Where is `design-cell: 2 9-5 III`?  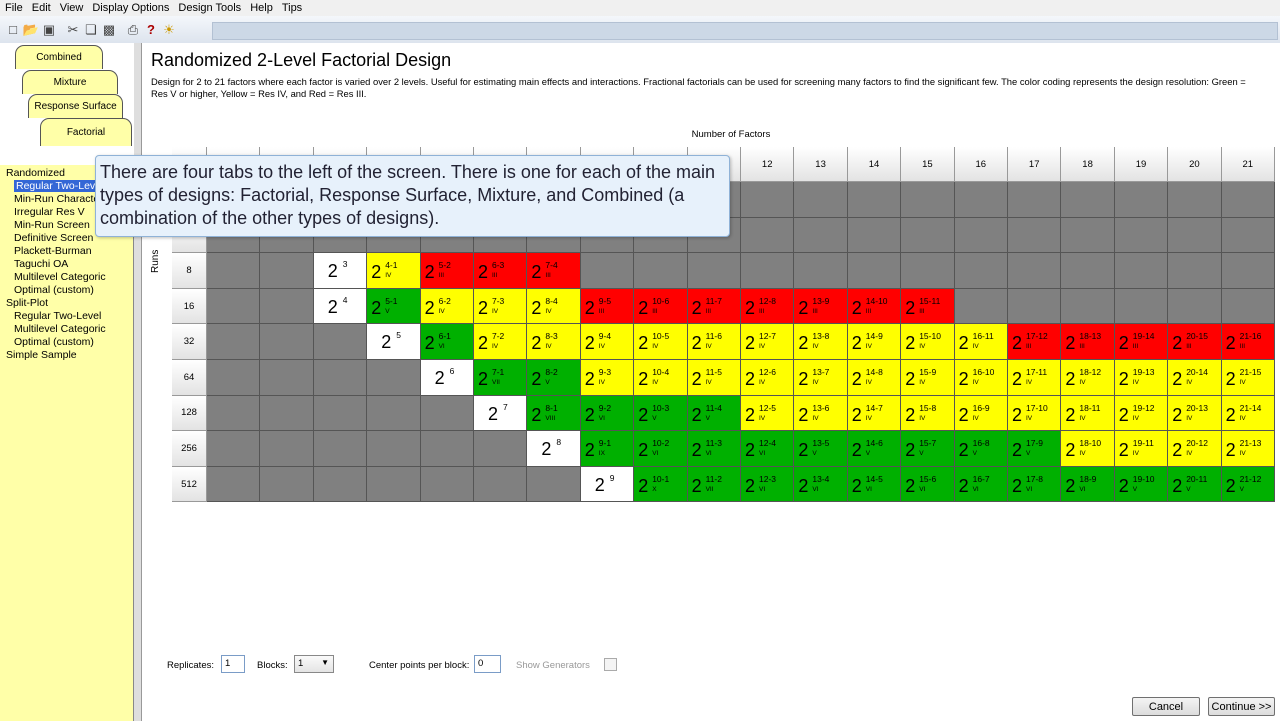 design-cell: 2 9-5 III is located at coordinates (607, 306).